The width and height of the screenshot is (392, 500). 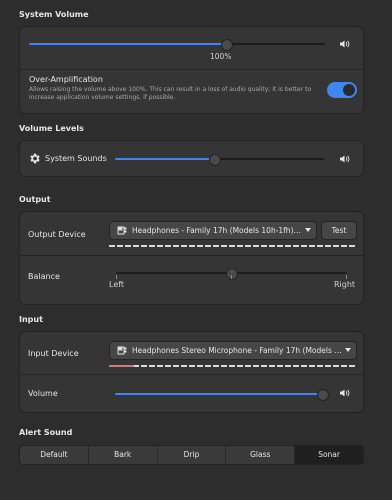 I want to click on toggle-knob, so click(x=349, y=90).